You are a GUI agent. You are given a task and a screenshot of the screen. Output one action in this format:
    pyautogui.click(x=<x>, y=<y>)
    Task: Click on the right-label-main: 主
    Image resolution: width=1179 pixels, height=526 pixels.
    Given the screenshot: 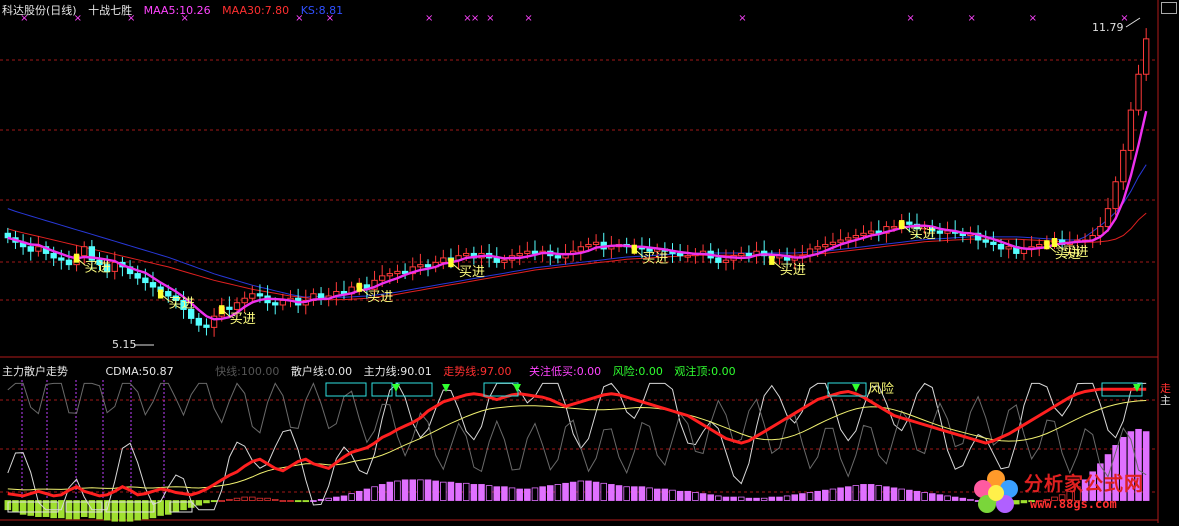 What is the action you would take?
    pyautogui.click(x=1165, y=400)
    